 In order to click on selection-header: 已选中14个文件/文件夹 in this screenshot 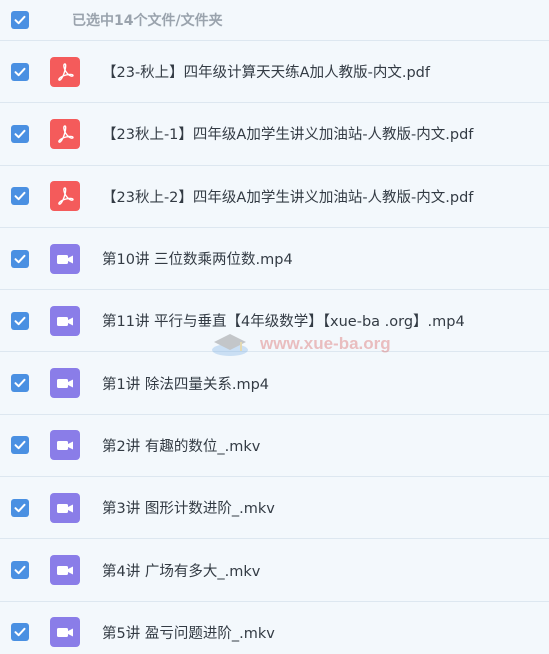, I will do `click(274, 20)`.